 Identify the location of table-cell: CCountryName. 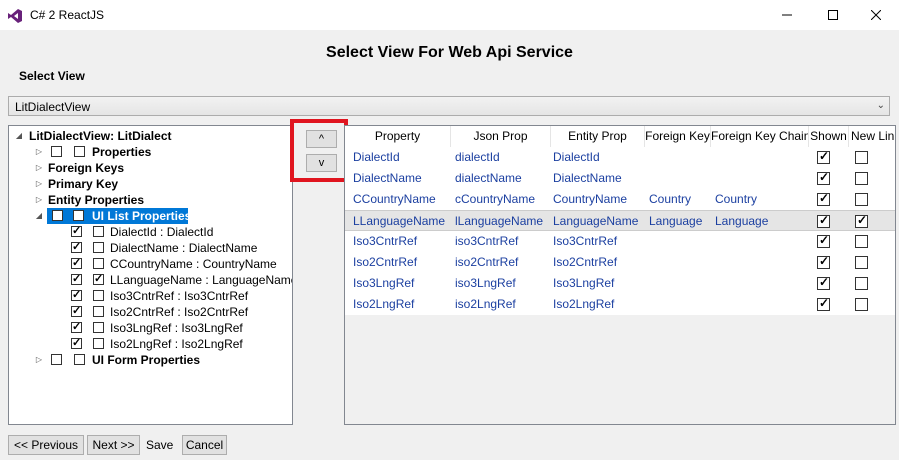
(402, 199).